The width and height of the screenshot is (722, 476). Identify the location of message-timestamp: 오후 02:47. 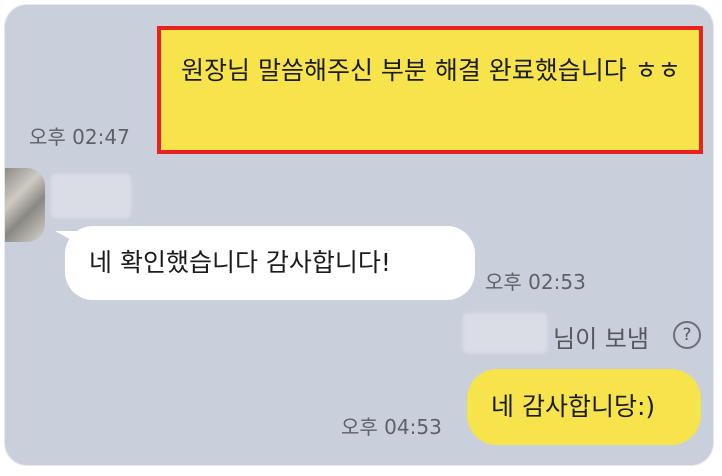
(79, 137).